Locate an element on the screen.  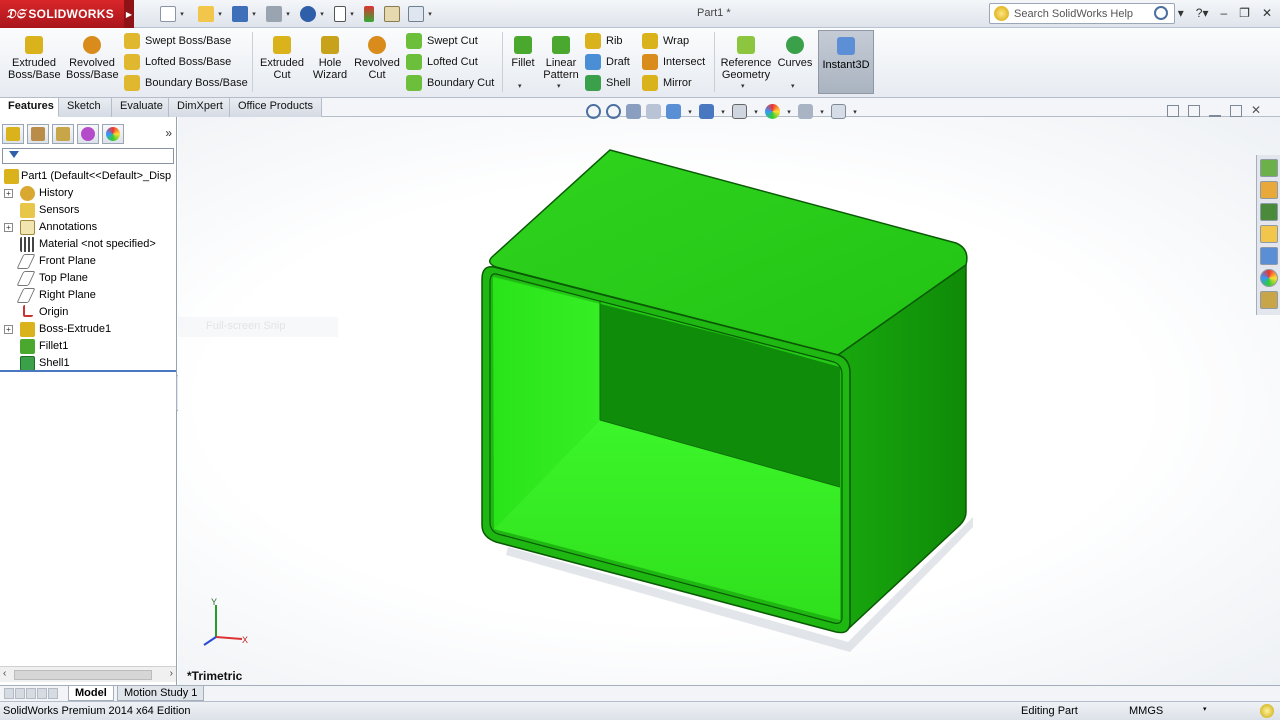
tree-item-boss-extrude1: + Boss-Extrude1 is located at coordinates (88, 329).